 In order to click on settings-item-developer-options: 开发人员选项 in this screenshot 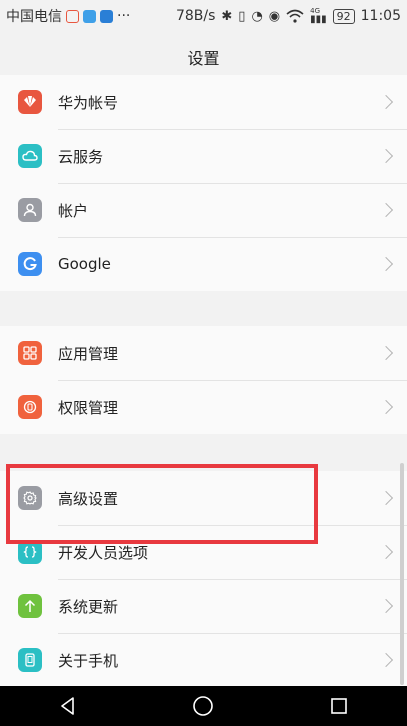, I will do `click(203, 552)`.